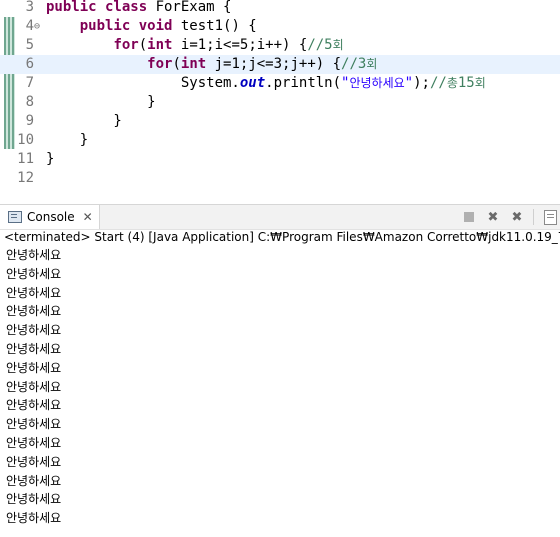 This screenshot has width=560, height=537. What do you see at coordinates (143, 83) in the screenshot?
I see `code-token: System.` at bounding box center [143, 83].